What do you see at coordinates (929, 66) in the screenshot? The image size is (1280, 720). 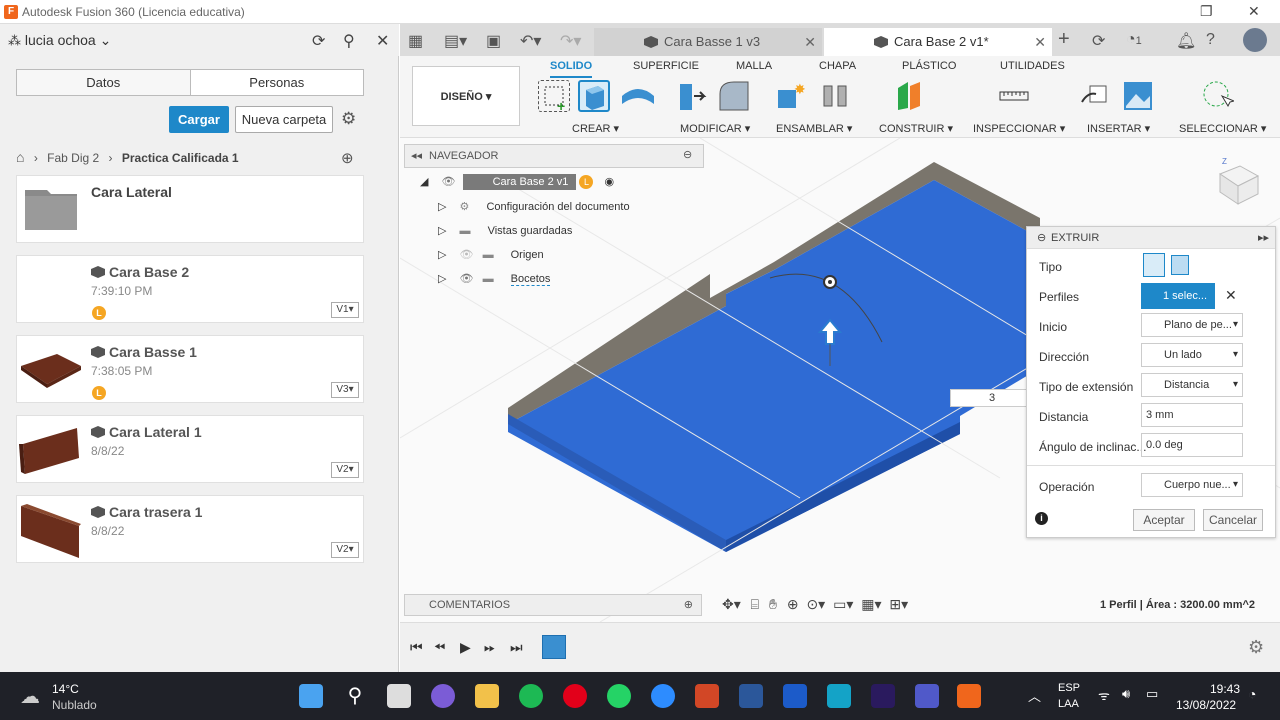 I see `tab-plastico: PLÁSTICO` at bounding box center [929, 66].